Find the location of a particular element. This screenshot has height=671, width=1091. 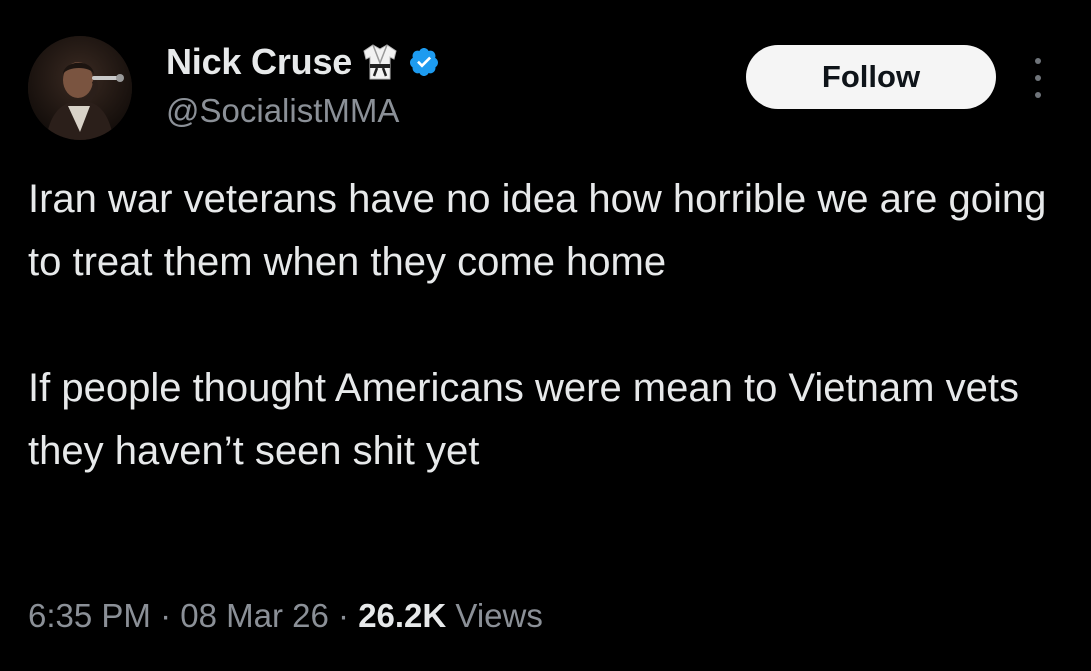

martial-arts-uniform-icon is located at coordinates (380, 62).